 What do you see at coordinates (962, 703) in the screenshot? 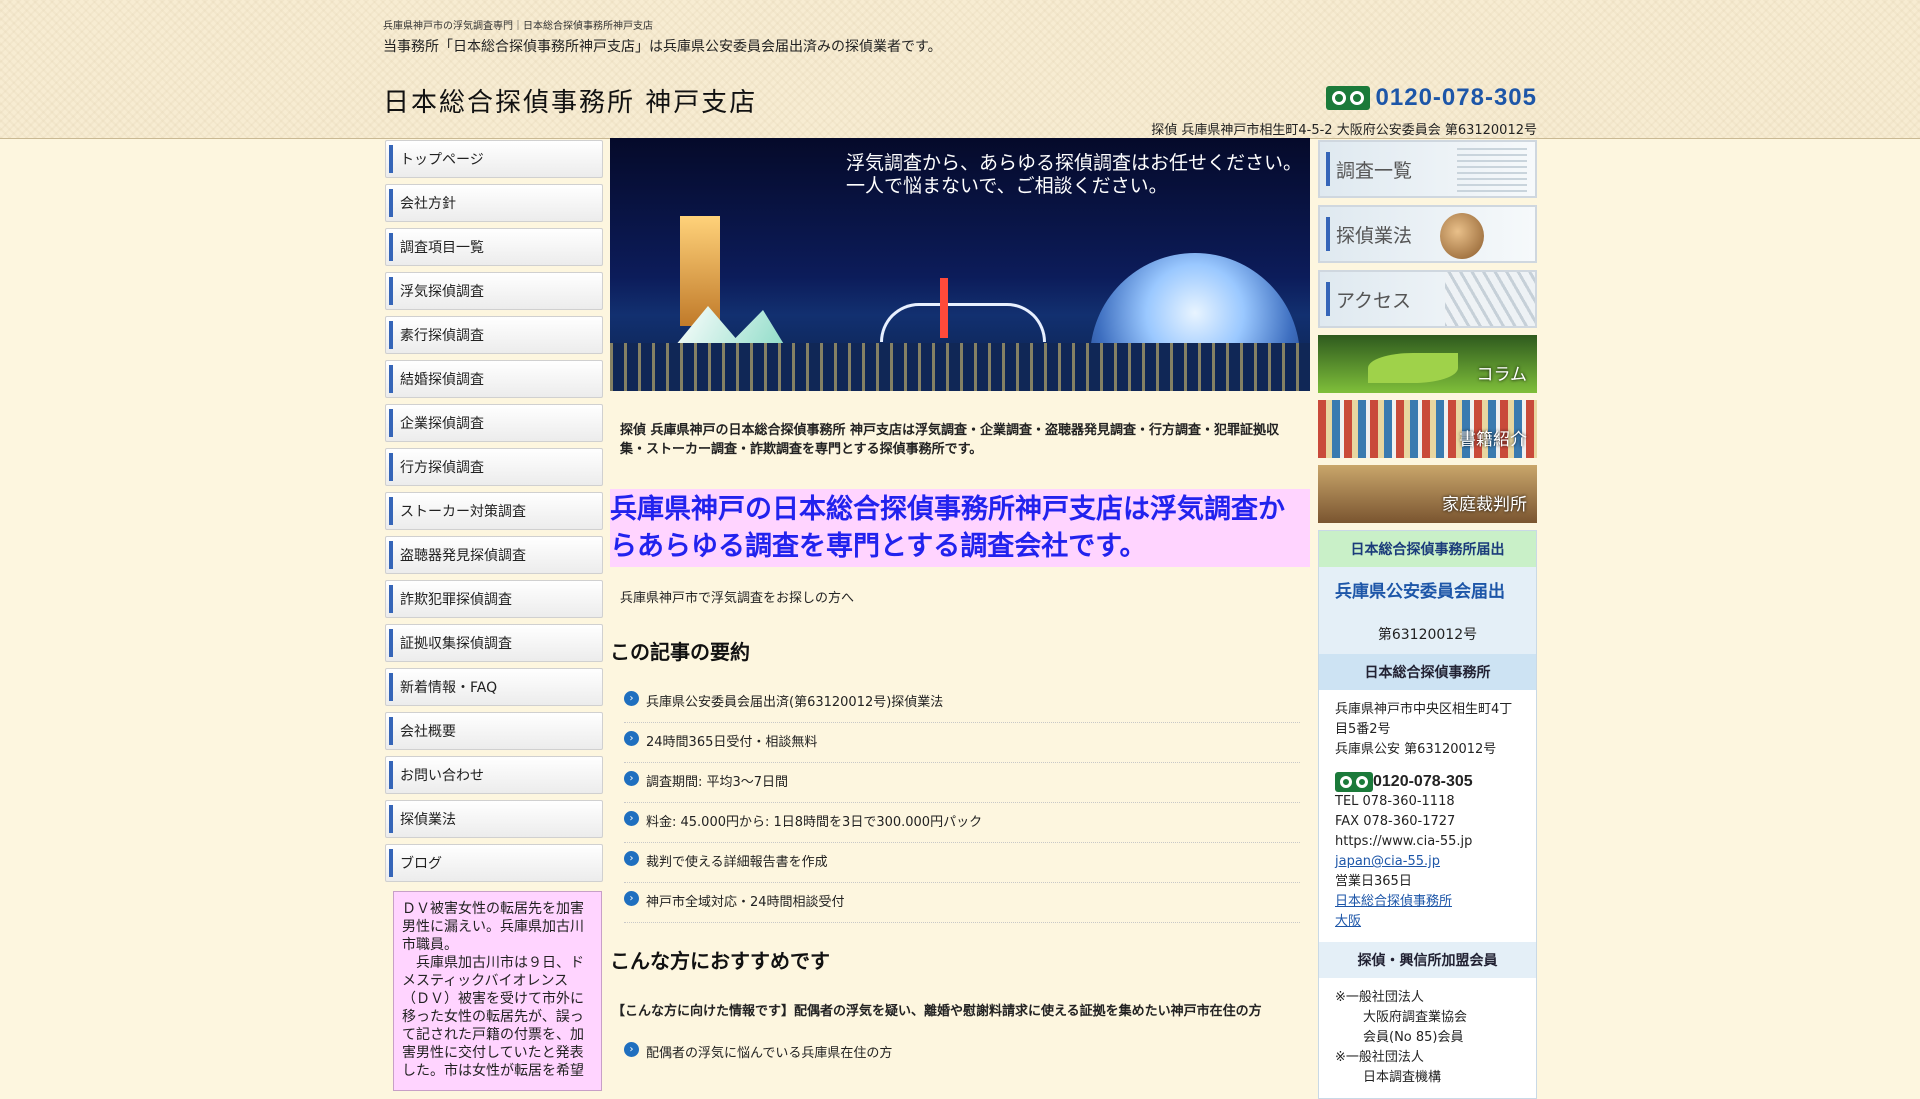
I see `list-item: › 兵庫県公安委員会届出済(第63120012号)探偵業法` at bounding box center [962, 703].